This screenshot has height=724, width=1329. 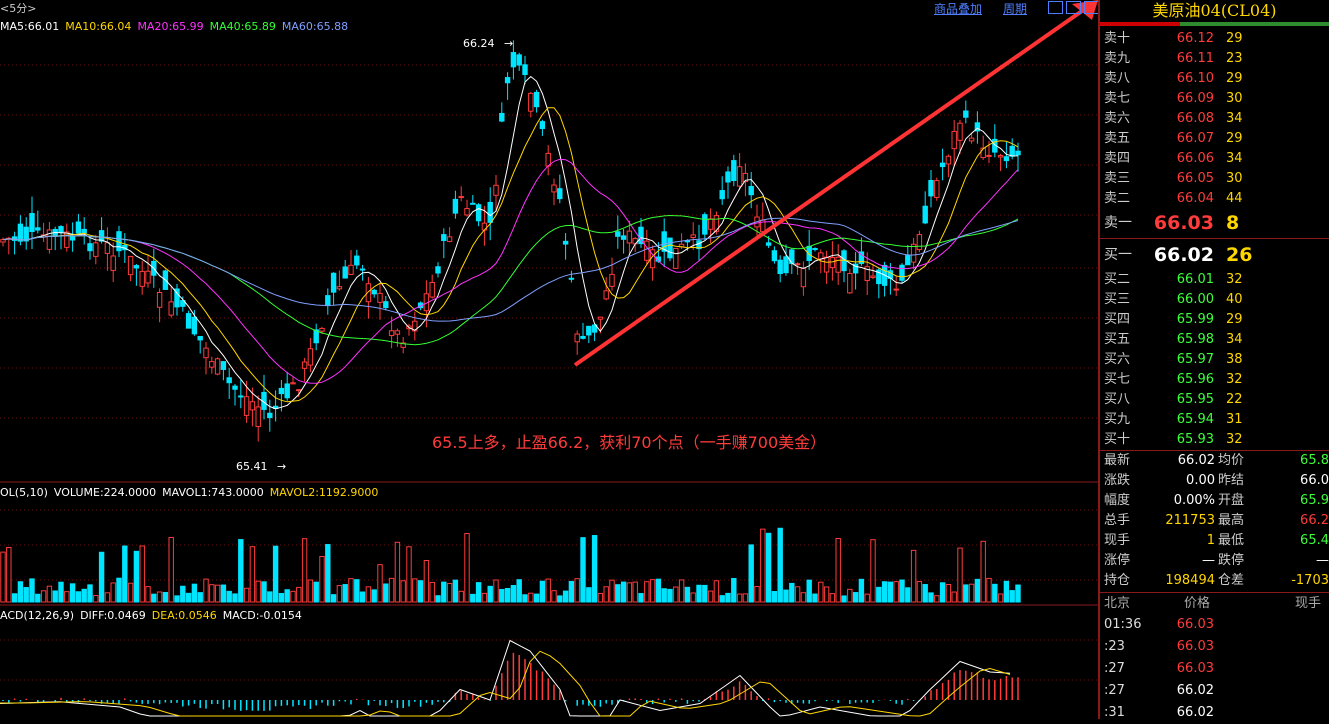 What do you see at coordinates (1214, 39) in the screenshot?
I see `order-book-row: 卖十 66.12 29` at bounding box center [1214, 39].